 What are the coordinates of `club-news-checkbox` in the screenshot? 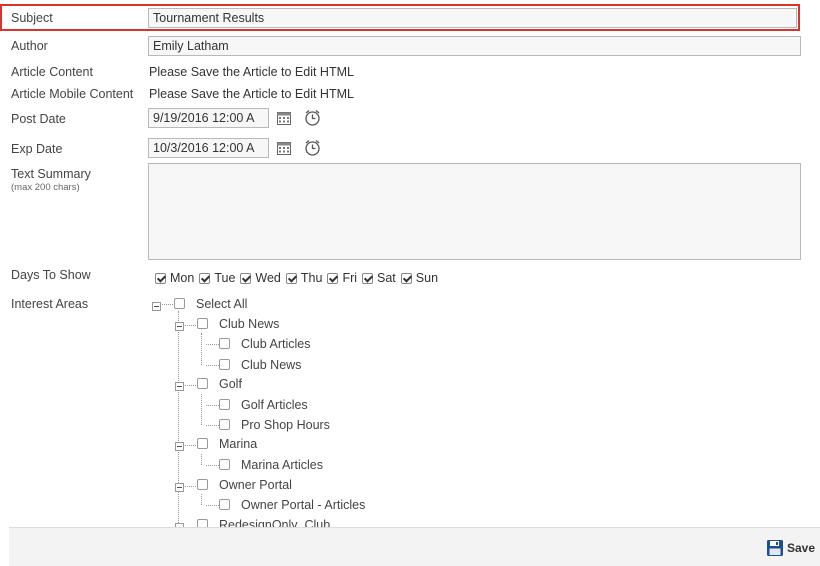 It's located at (224, 364).